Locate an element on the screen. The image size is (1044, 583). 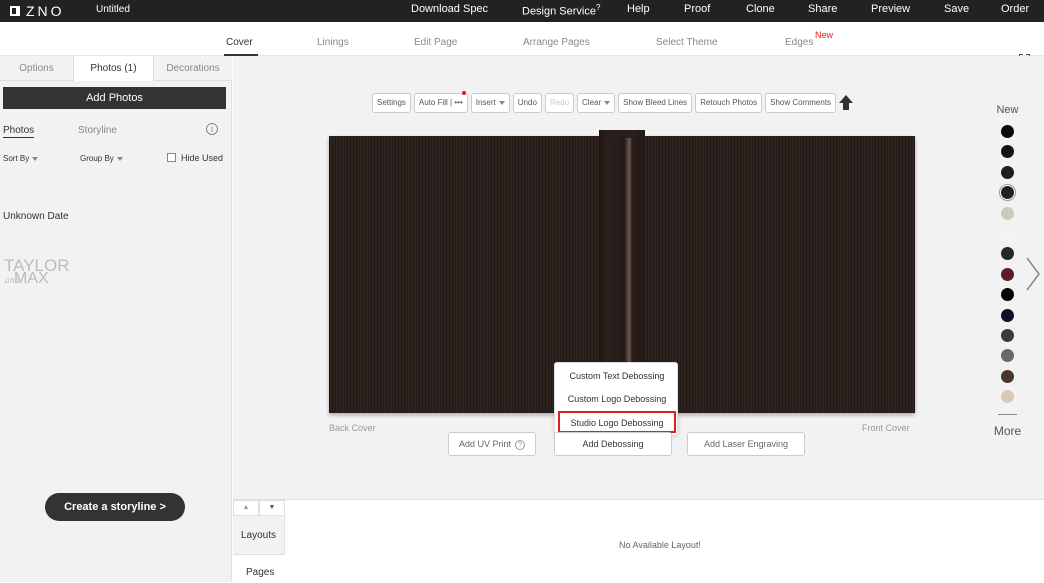
arrow-up-icon is located at coordinates (846, 103).